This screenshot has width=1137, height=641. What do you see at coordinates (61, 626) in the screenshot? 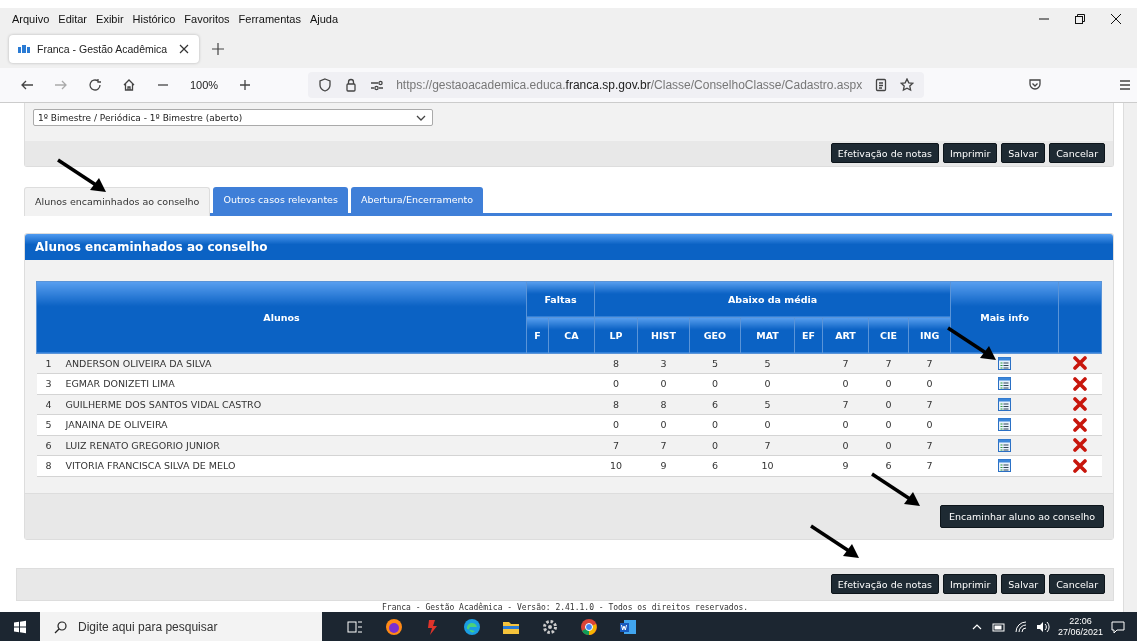
I see `search-icon` at bounding box center [61, 626].